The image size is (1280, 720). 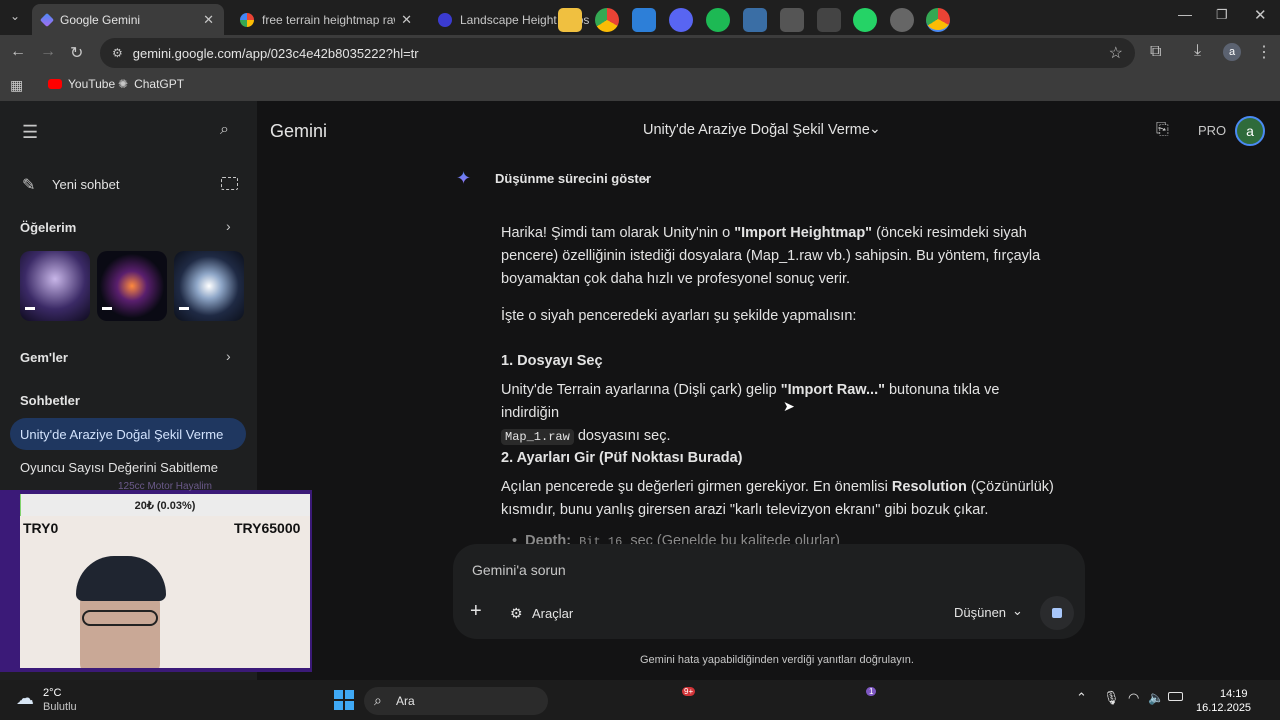 What do you see at coordinates (938, 20) in the screenshot?
I see `chrome-active-icon` at bounding box center [938, 20].